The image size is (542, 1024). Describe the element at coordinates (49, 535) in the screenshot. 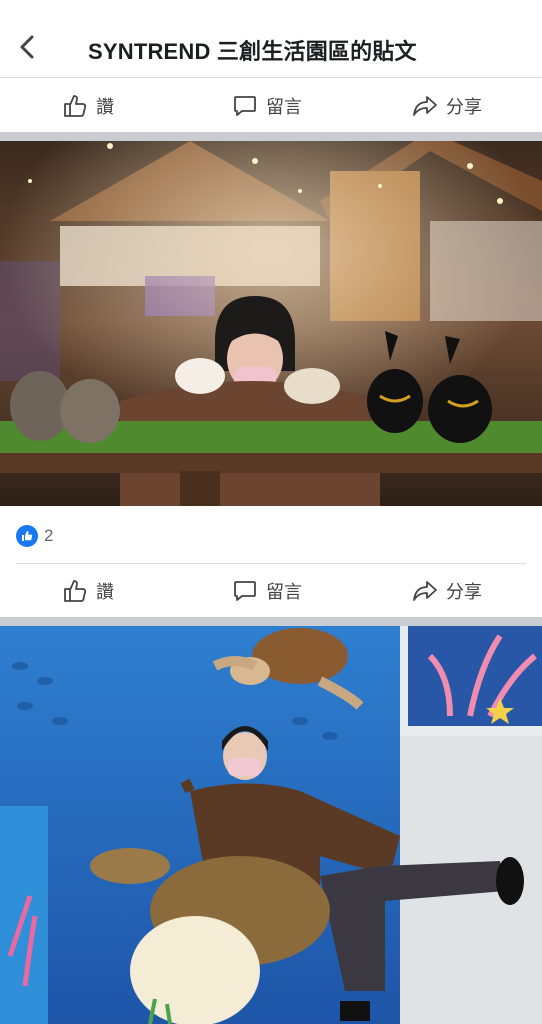

I see `like-count: 2` at that location.